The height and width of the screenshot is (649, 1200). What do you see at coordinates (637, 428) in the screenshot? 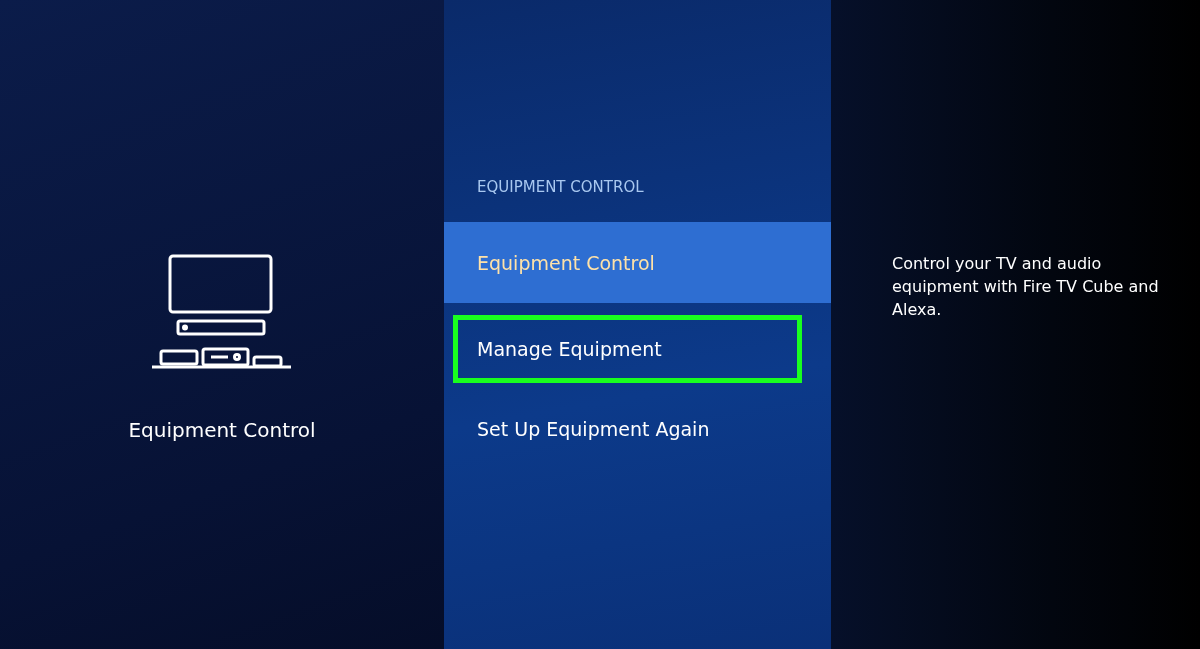
I see `menu-item: Set Up Equipment Again` at bounding box center [637, 428].